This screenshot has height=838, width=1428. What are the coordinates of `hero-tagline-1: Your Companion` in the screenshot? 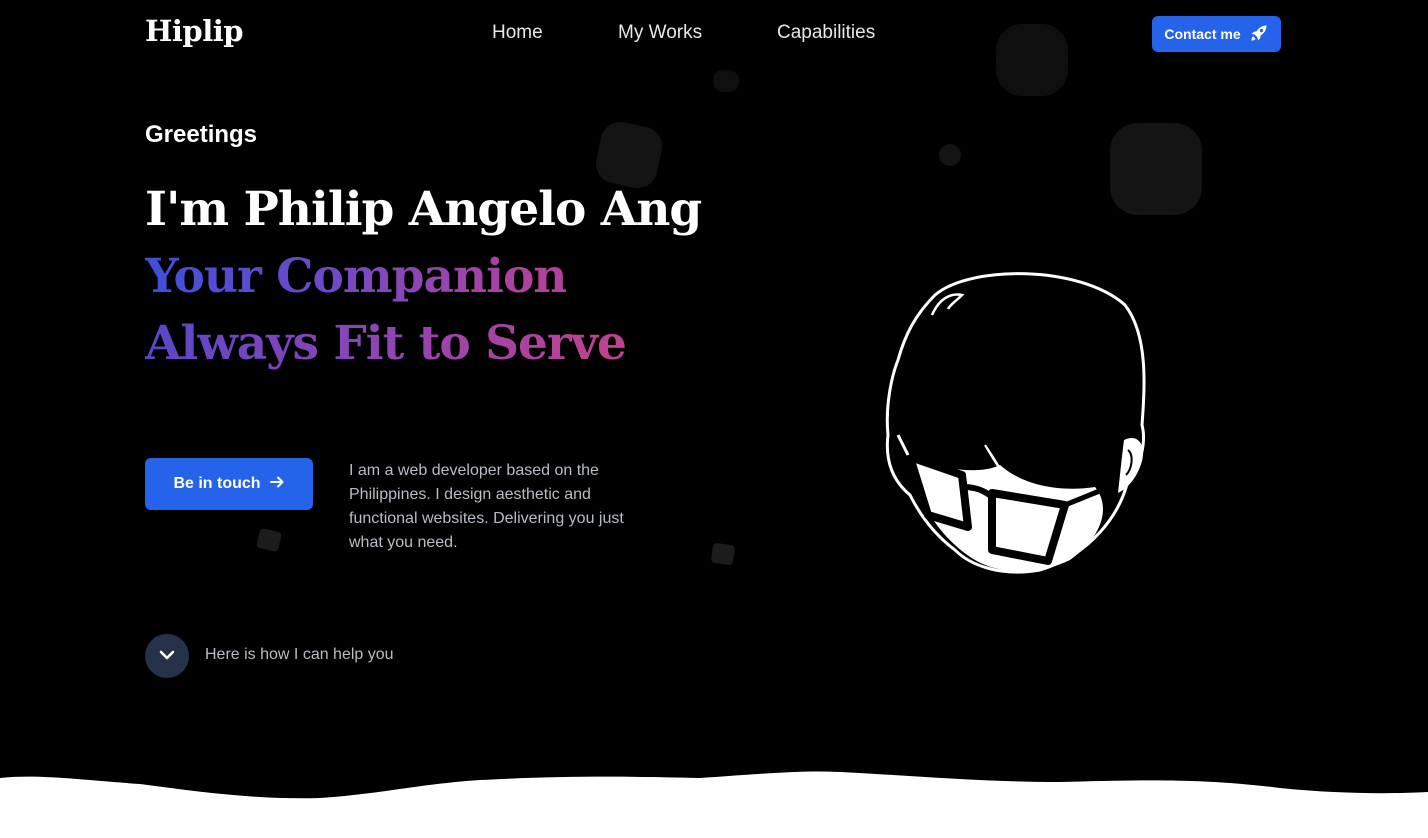 It's located at (356, 276).